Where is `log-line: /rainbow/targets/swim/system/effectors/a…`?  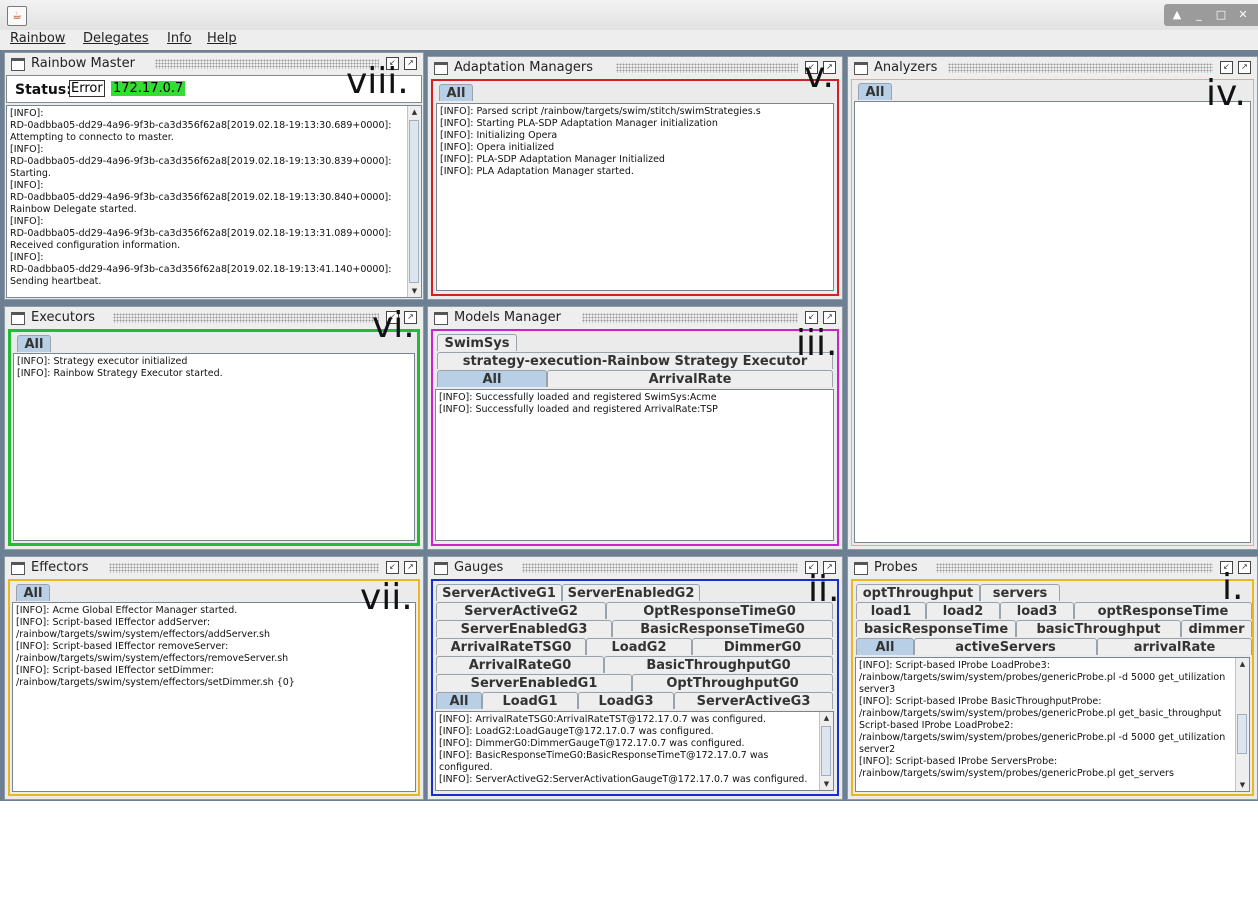 log-line: /rainbow/targets/swim/system/effectors/a… is located at coordinates (143, 634).